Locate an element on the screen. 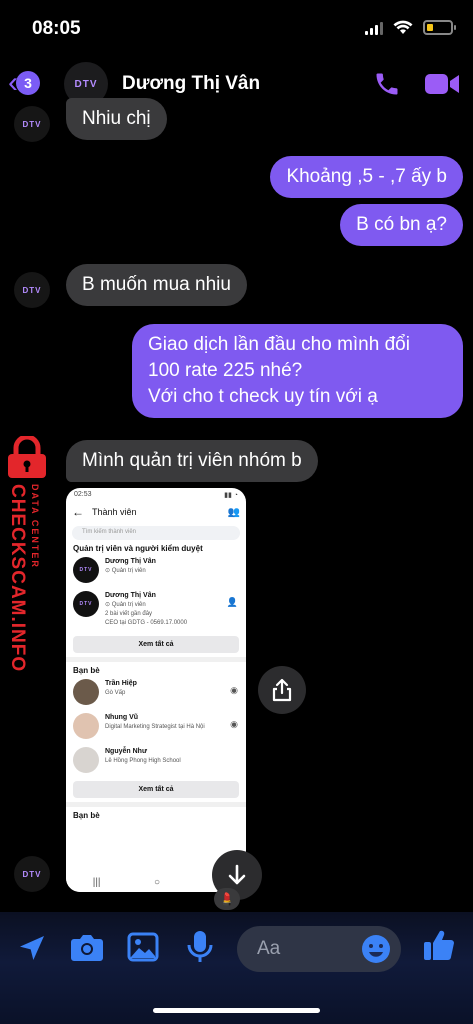 The width and height of the screenshot is (473, 1024). message-text: B muốn mua nhiu is located at coordinates (156, 284).